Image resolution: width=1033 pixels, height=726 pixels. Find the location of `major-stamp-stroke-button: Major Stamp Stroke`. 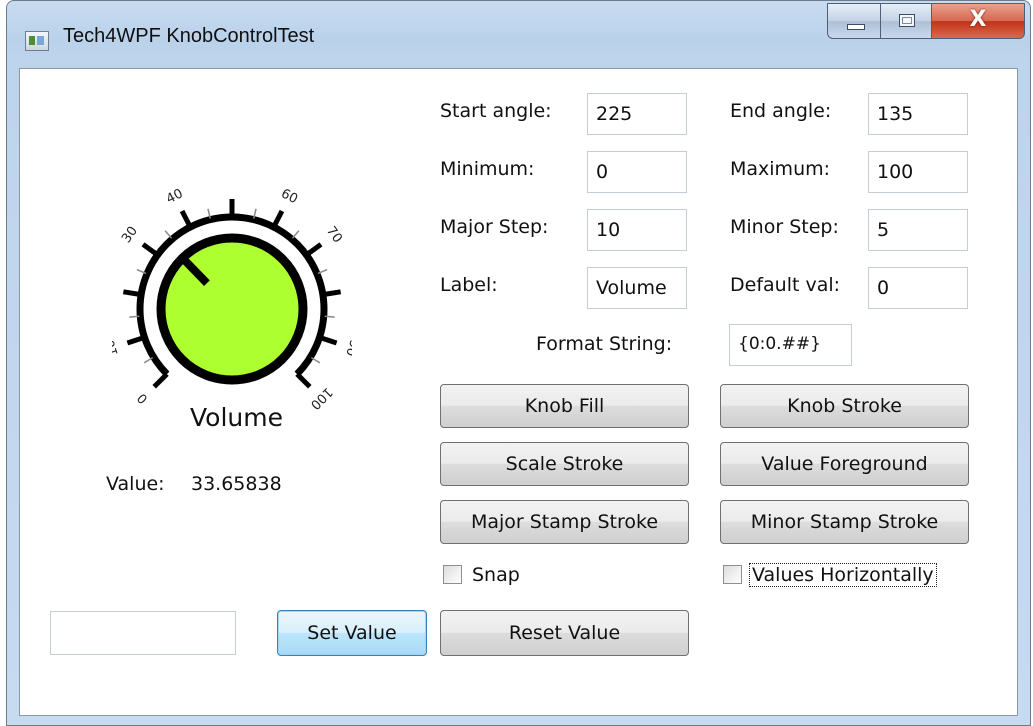

major-stamp-stroke-button: Major Stamp Stroke is located at coordinates (564, 522).